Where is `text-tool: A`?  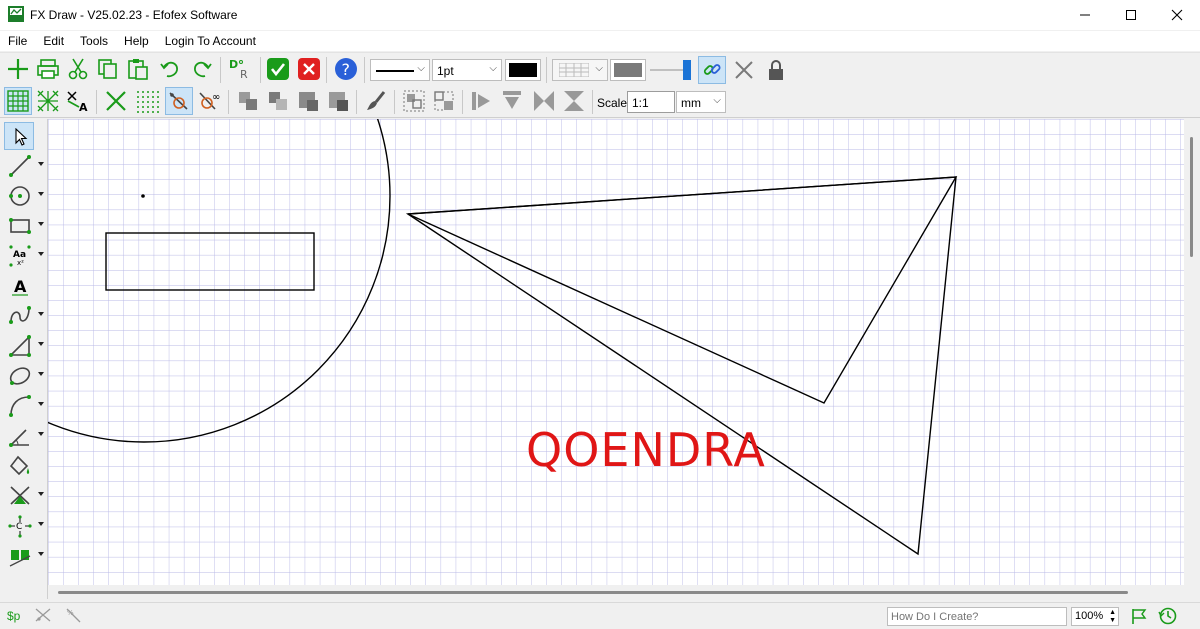
text-tool: A is located at coordinates (25, 286).